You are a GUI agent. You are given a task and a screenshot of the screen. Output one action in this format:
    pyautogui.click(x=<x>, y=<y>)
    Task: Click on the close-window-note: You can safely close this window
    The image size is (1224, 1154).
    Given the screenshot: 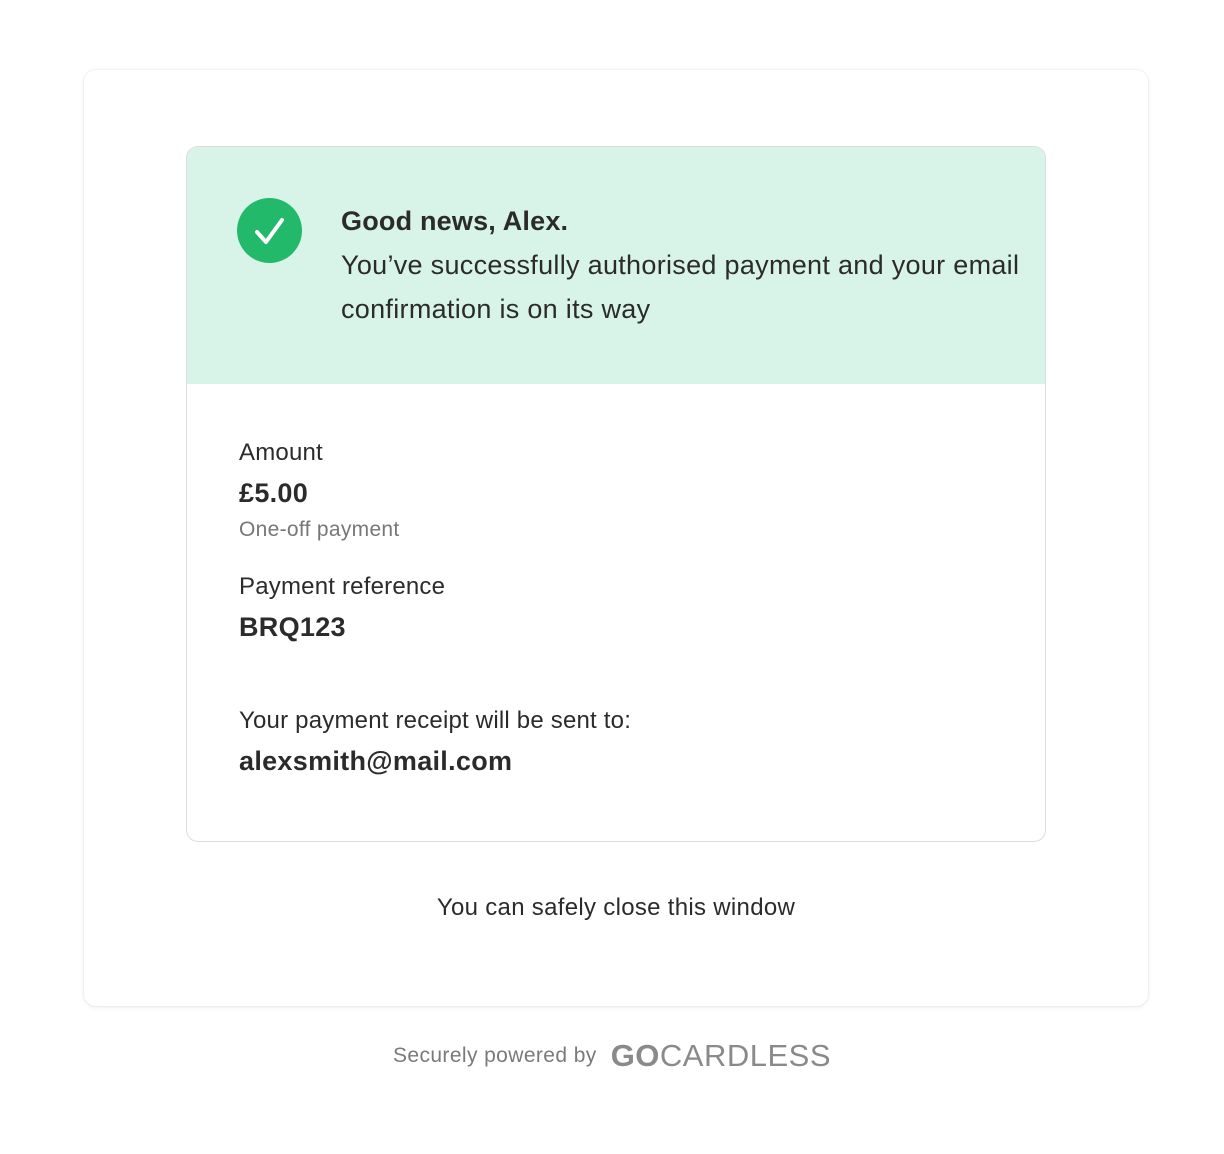 What is the action you would take?
    pyautogui.click(x=616, y=907)
    